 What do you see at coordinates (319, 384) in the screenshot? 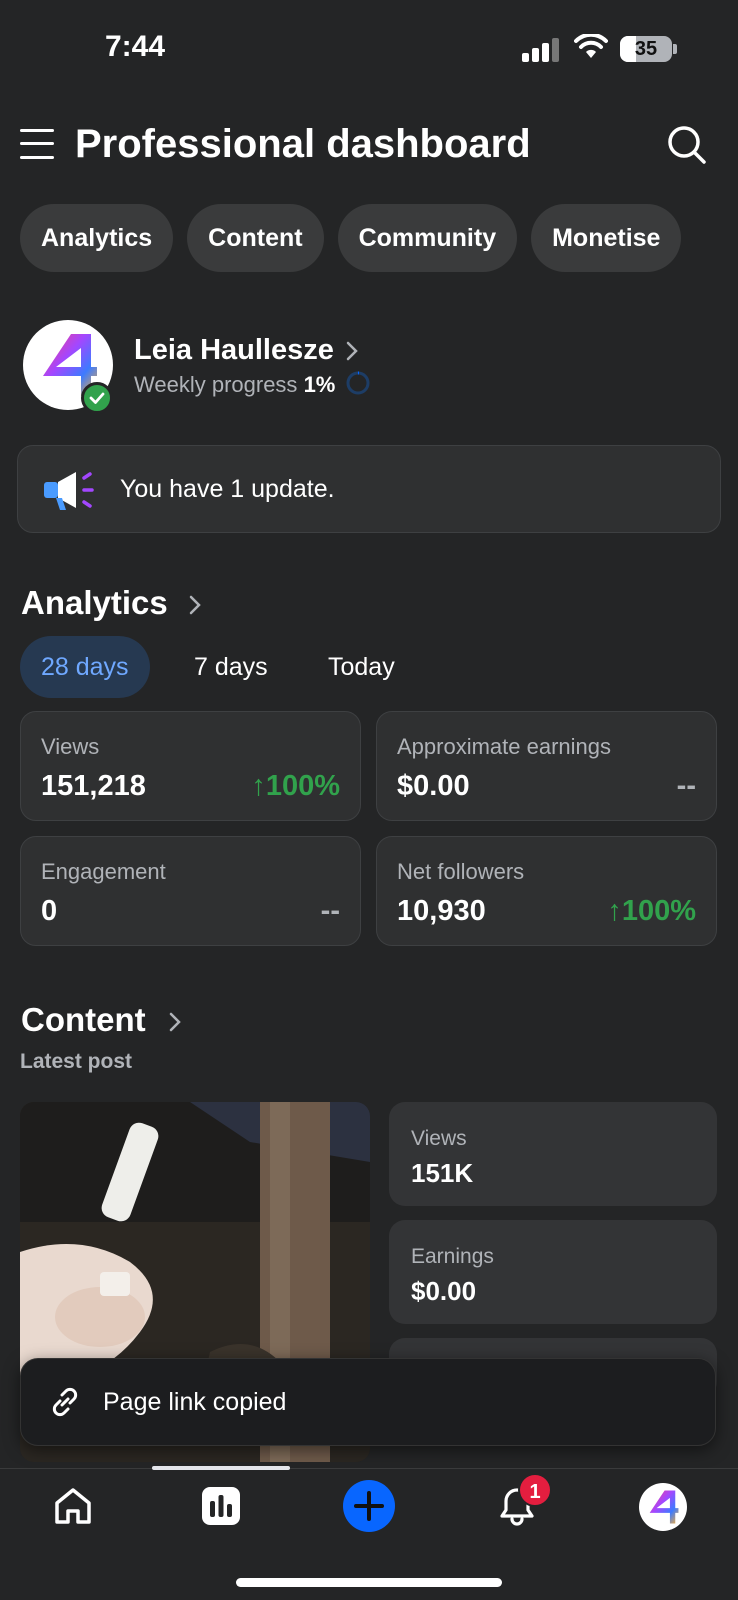
I see `weekly-progress-value: 1%` at bounding box center [319, 384].